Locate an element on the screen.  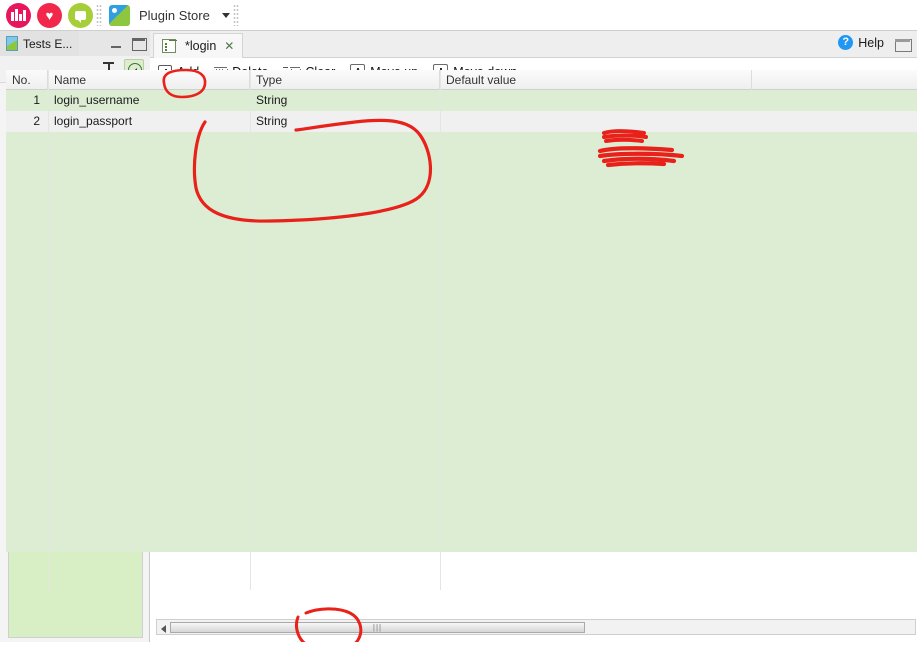
heart-icon: ♥ is located at coordinates (49, 15).